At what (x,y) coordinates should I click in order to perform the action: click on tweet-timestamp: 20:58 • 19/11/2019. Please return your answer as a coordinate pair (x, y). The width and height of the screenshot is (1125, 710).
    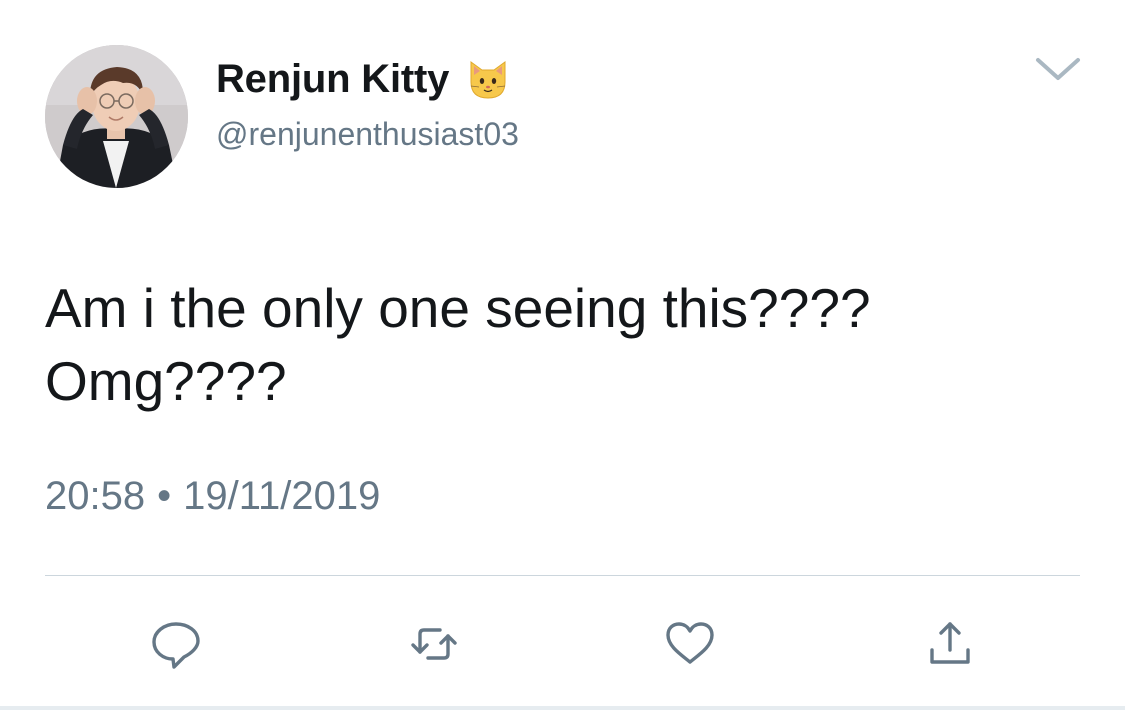
    Looking at the image, I should click on (212, 496).